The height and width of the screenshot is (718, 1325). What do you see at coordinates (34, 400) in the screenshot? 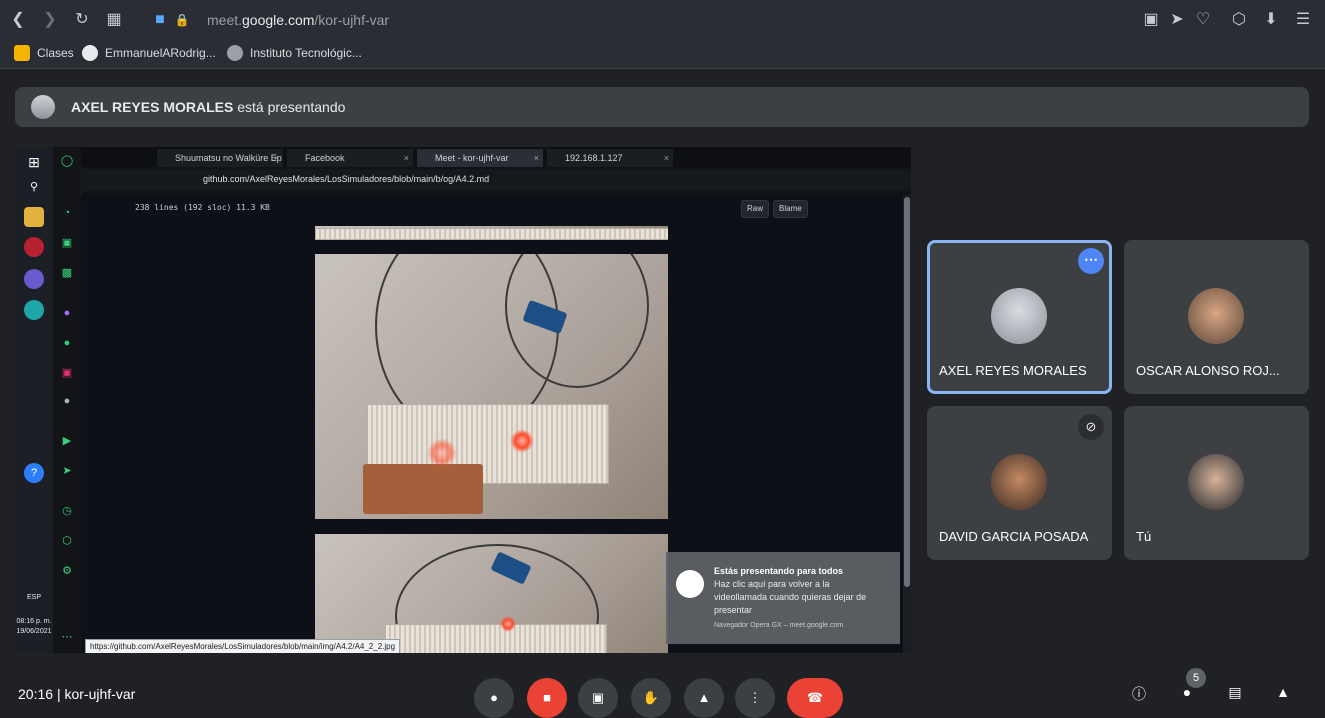
I see `windows-taskbar: ⊞ ⚲ ? ESP 08:16 p. m. 19/06/2021` at bounding box center [34, 400].